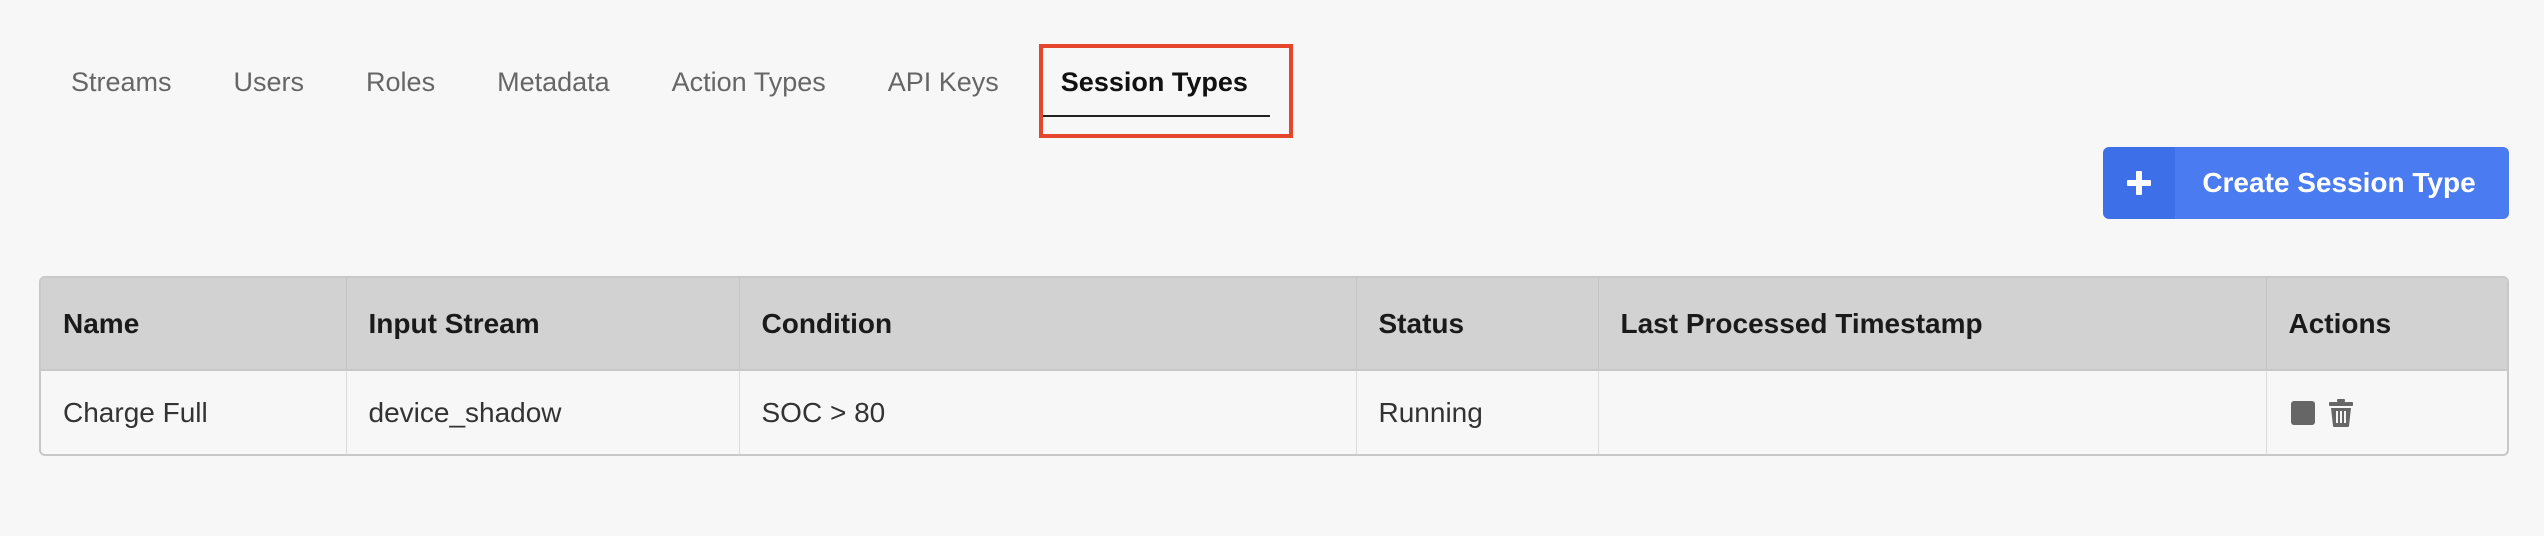 The image size is (2544, 536). What do you see at coordinates (2341, 412) in the screenshot?
I see `trash-icon` at bounding box center [2341, 412].